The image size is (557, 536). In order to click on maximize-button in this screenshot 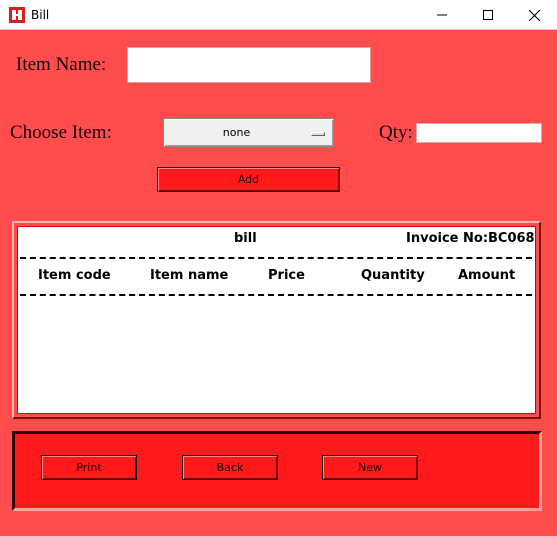, I will do `click(488, 15)`.